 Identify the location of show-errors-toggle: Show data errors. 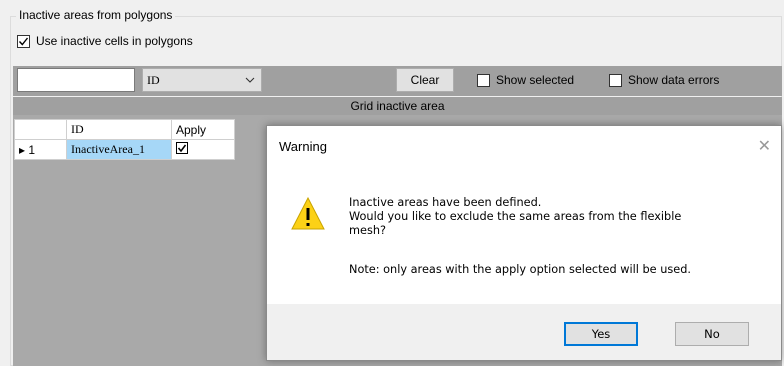
(664, 80).